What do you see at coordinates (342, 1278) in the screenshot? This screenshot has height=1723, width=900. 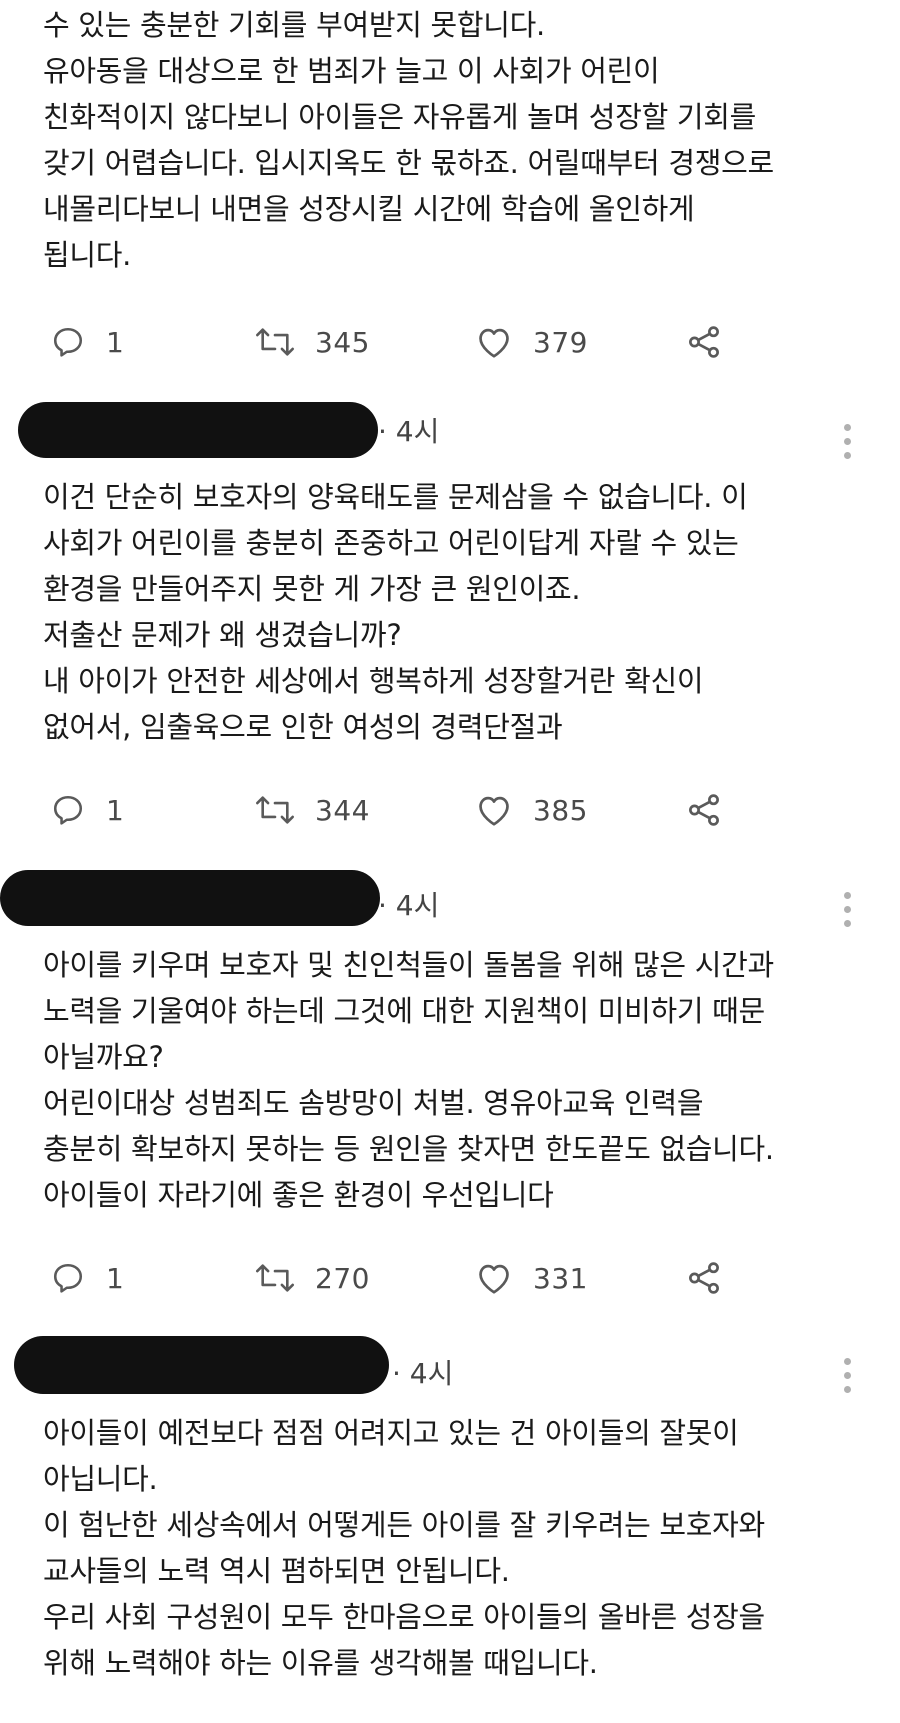 I see `retweet-count: 270` at bounding box center [342, 1278].